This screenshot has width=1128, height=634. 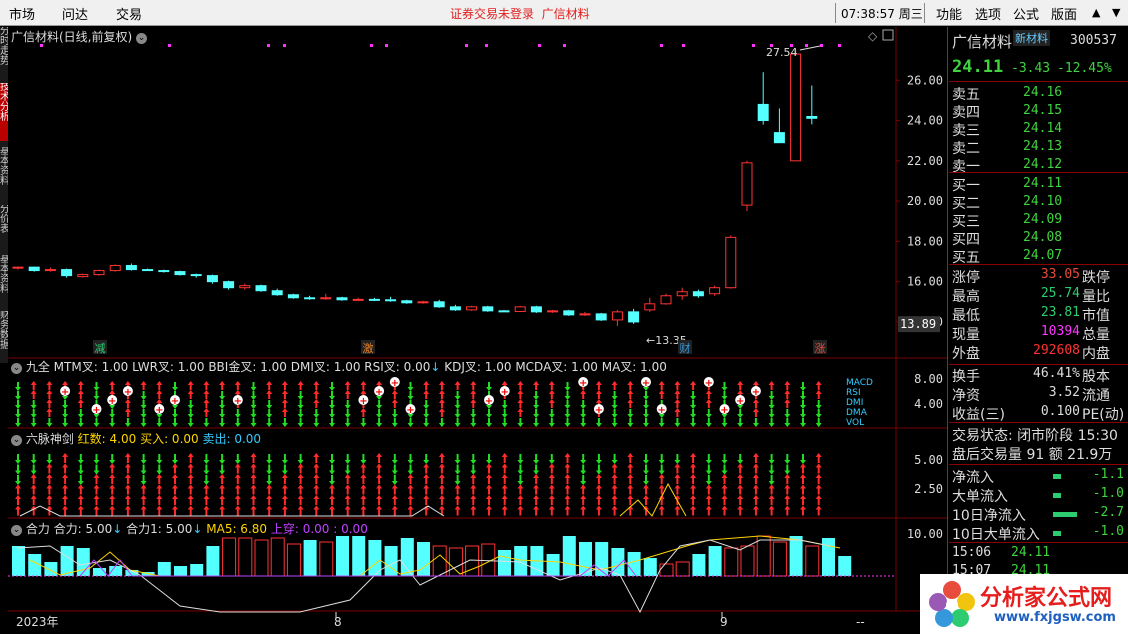 I want to click on bid-row: 买三 24.09, so click(x=1038, y=220).